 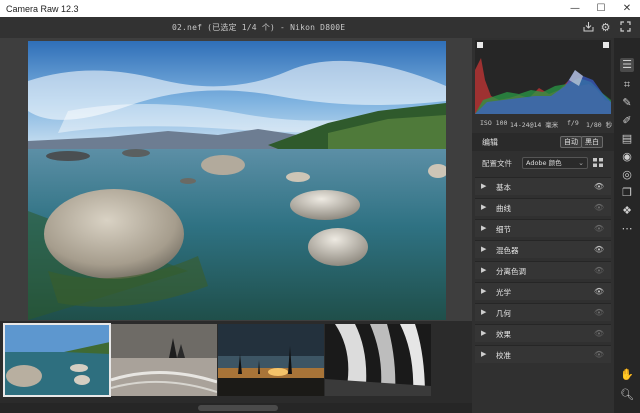 I want to click on section-name: 校准, so click(x=503, y=355).